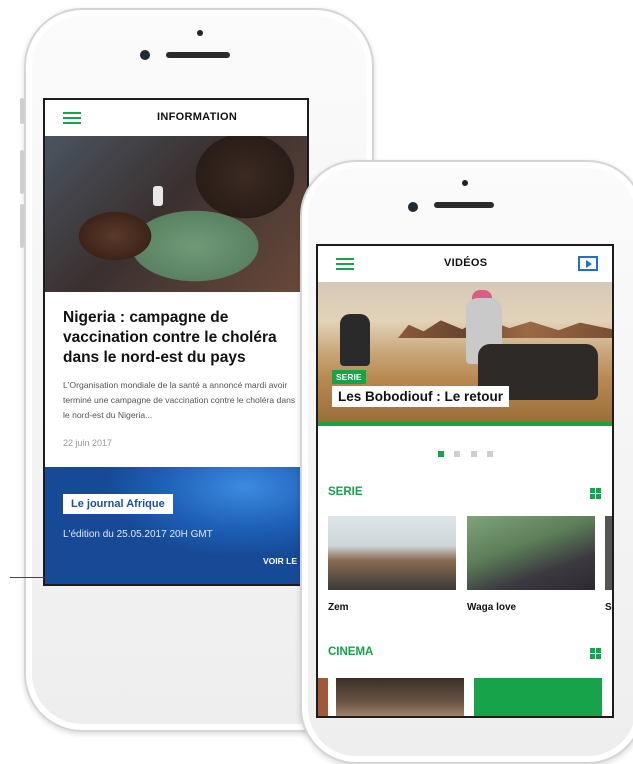 This screenshot has height=764, width=633. Describe the element at coordinates (531, 553) in the screenshot. I see `video-thumbnail-waga-love` at that location.